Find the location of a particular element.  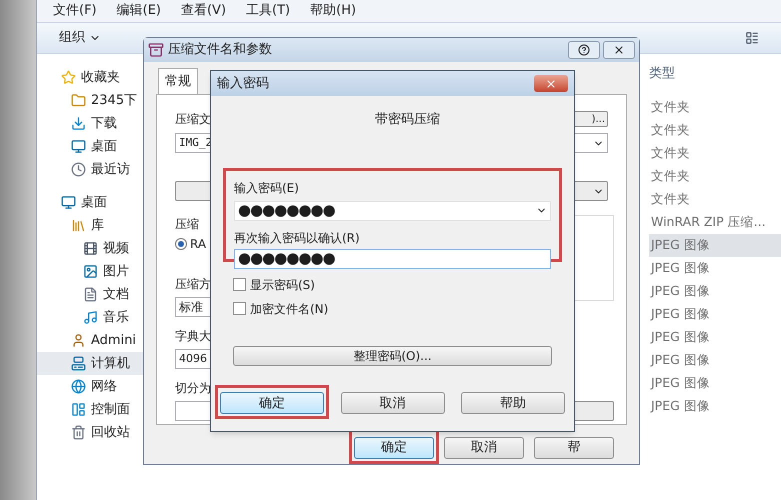

checkbox-option: 加密文件名(N) is located at coordinates (403, 309).